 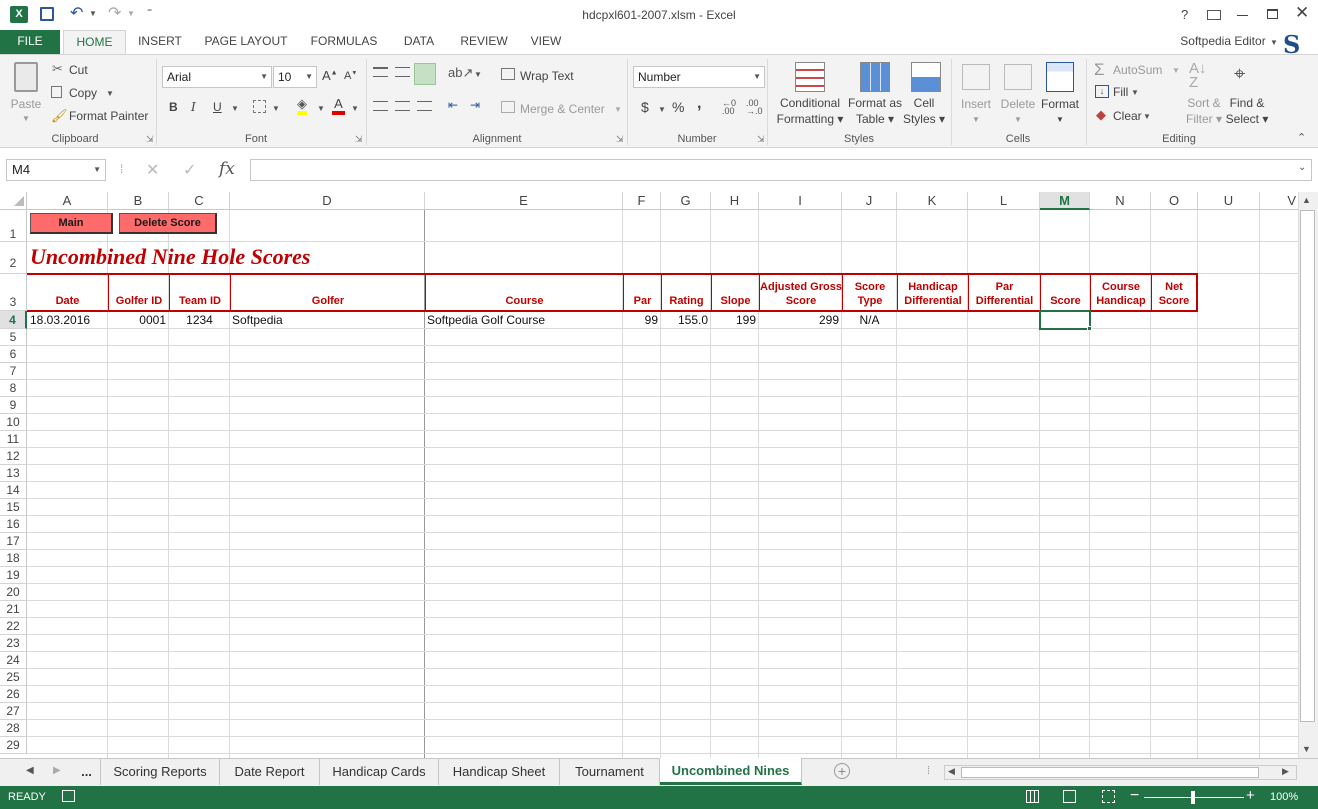 What do you see at coordinates (875, 77) in the screenshot?
I see `format-as-table-icon` at bounding box center [875, 77].